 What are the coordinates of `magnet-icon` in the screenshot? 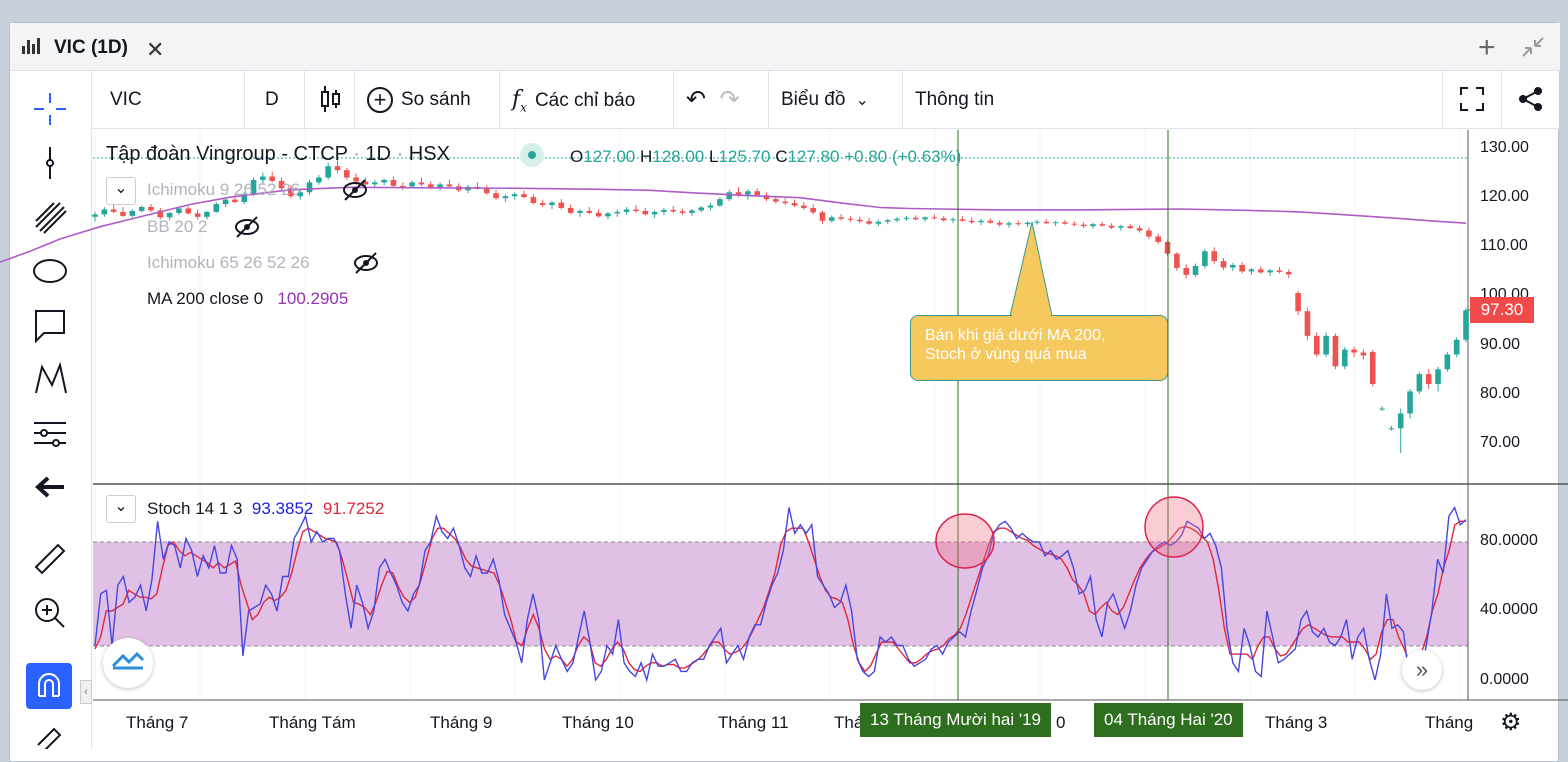 It's located at (49, 686).